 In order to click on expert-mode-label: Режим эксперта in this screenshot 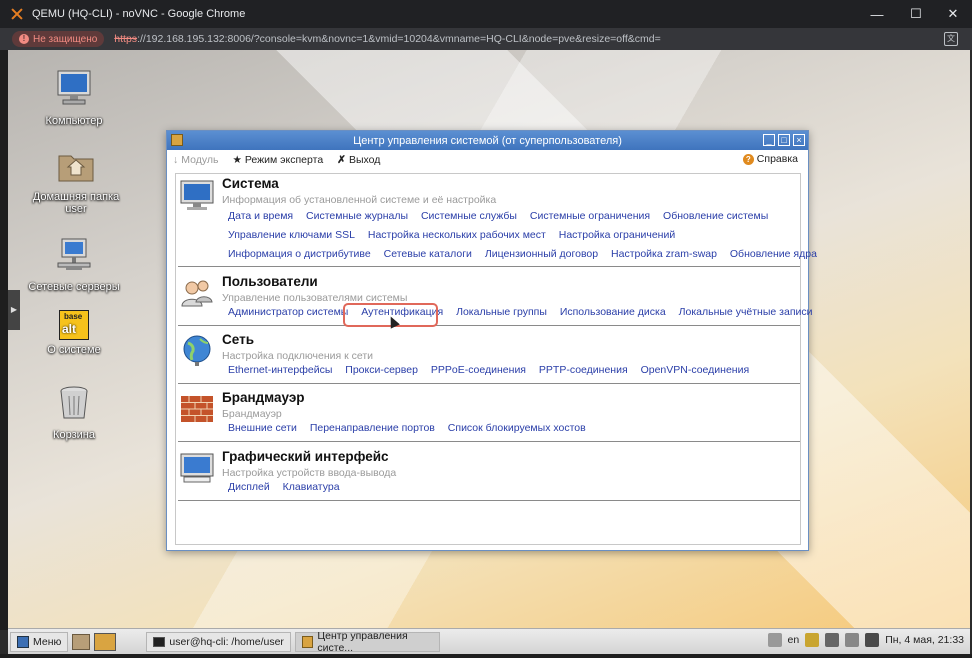, I will do `click(284, 160)`.